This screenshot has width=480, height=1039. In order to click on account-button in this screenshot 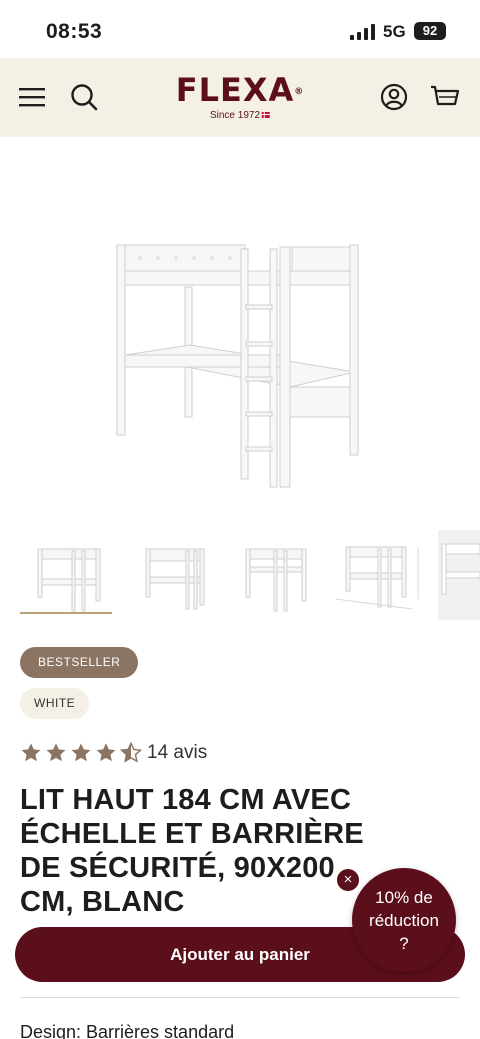, I will do `click(394, 97)`.